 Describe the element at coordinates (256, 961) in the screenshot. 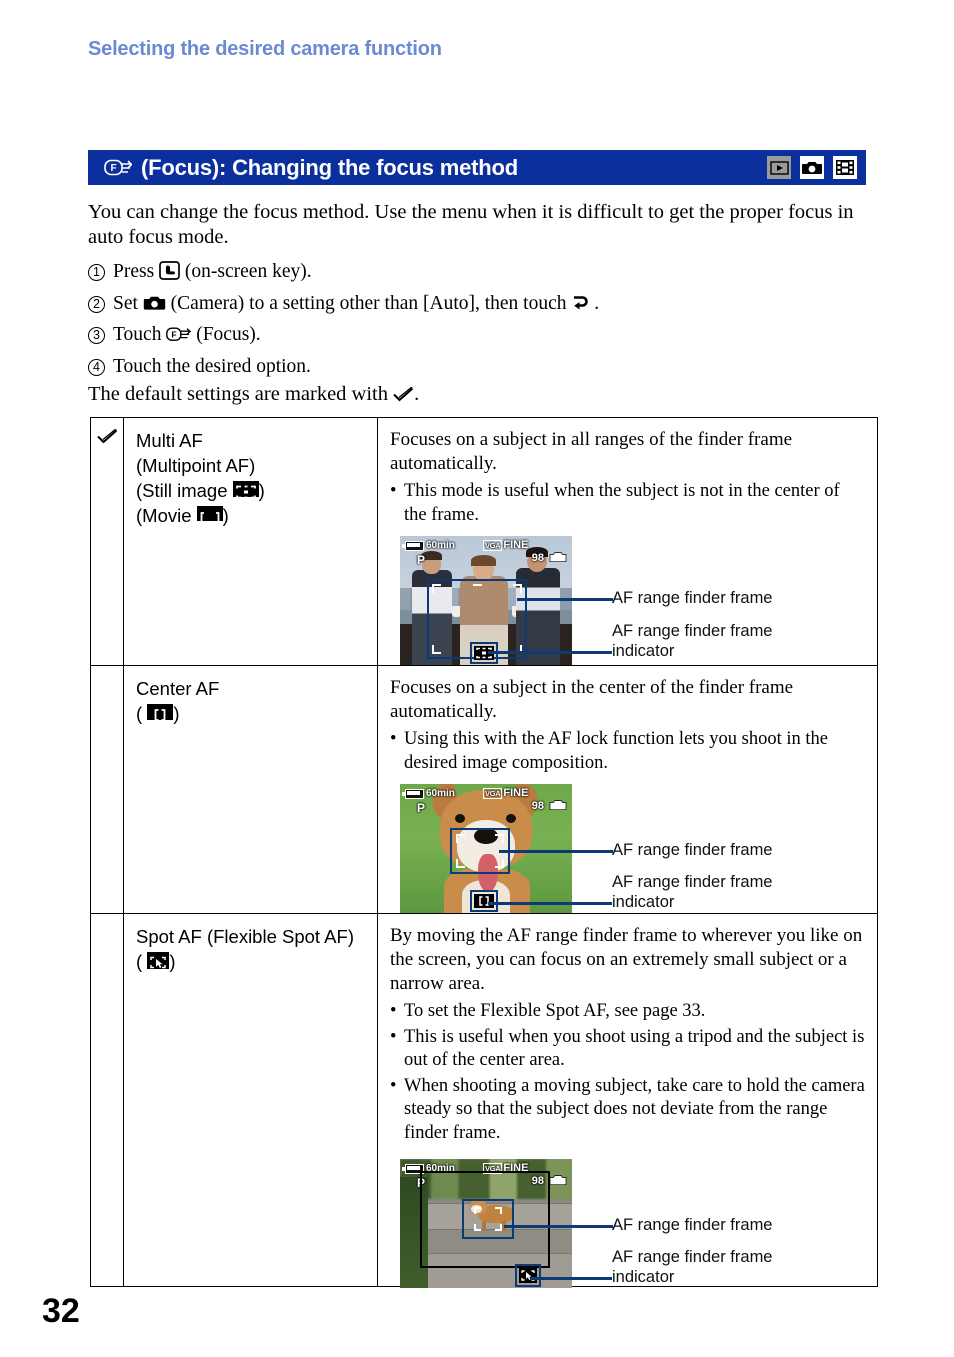

I see `option-icon-line: ( )` at that location.